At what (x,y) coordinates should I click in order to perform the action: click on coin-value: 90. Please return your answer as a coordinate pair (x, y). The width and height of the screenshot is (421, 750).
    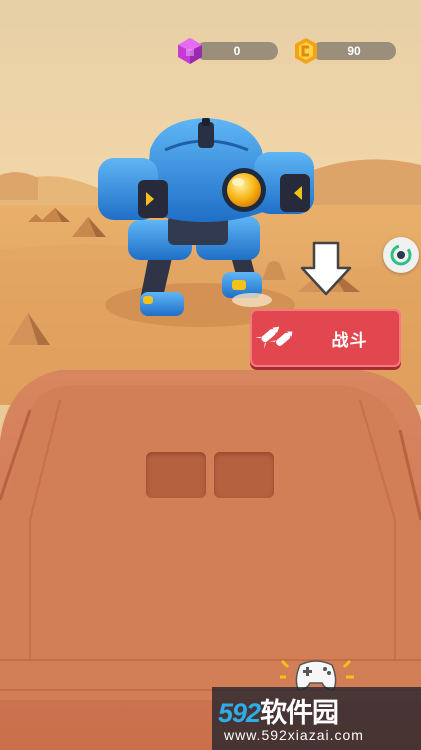
    Looking at the image, I should click on (354, 51).